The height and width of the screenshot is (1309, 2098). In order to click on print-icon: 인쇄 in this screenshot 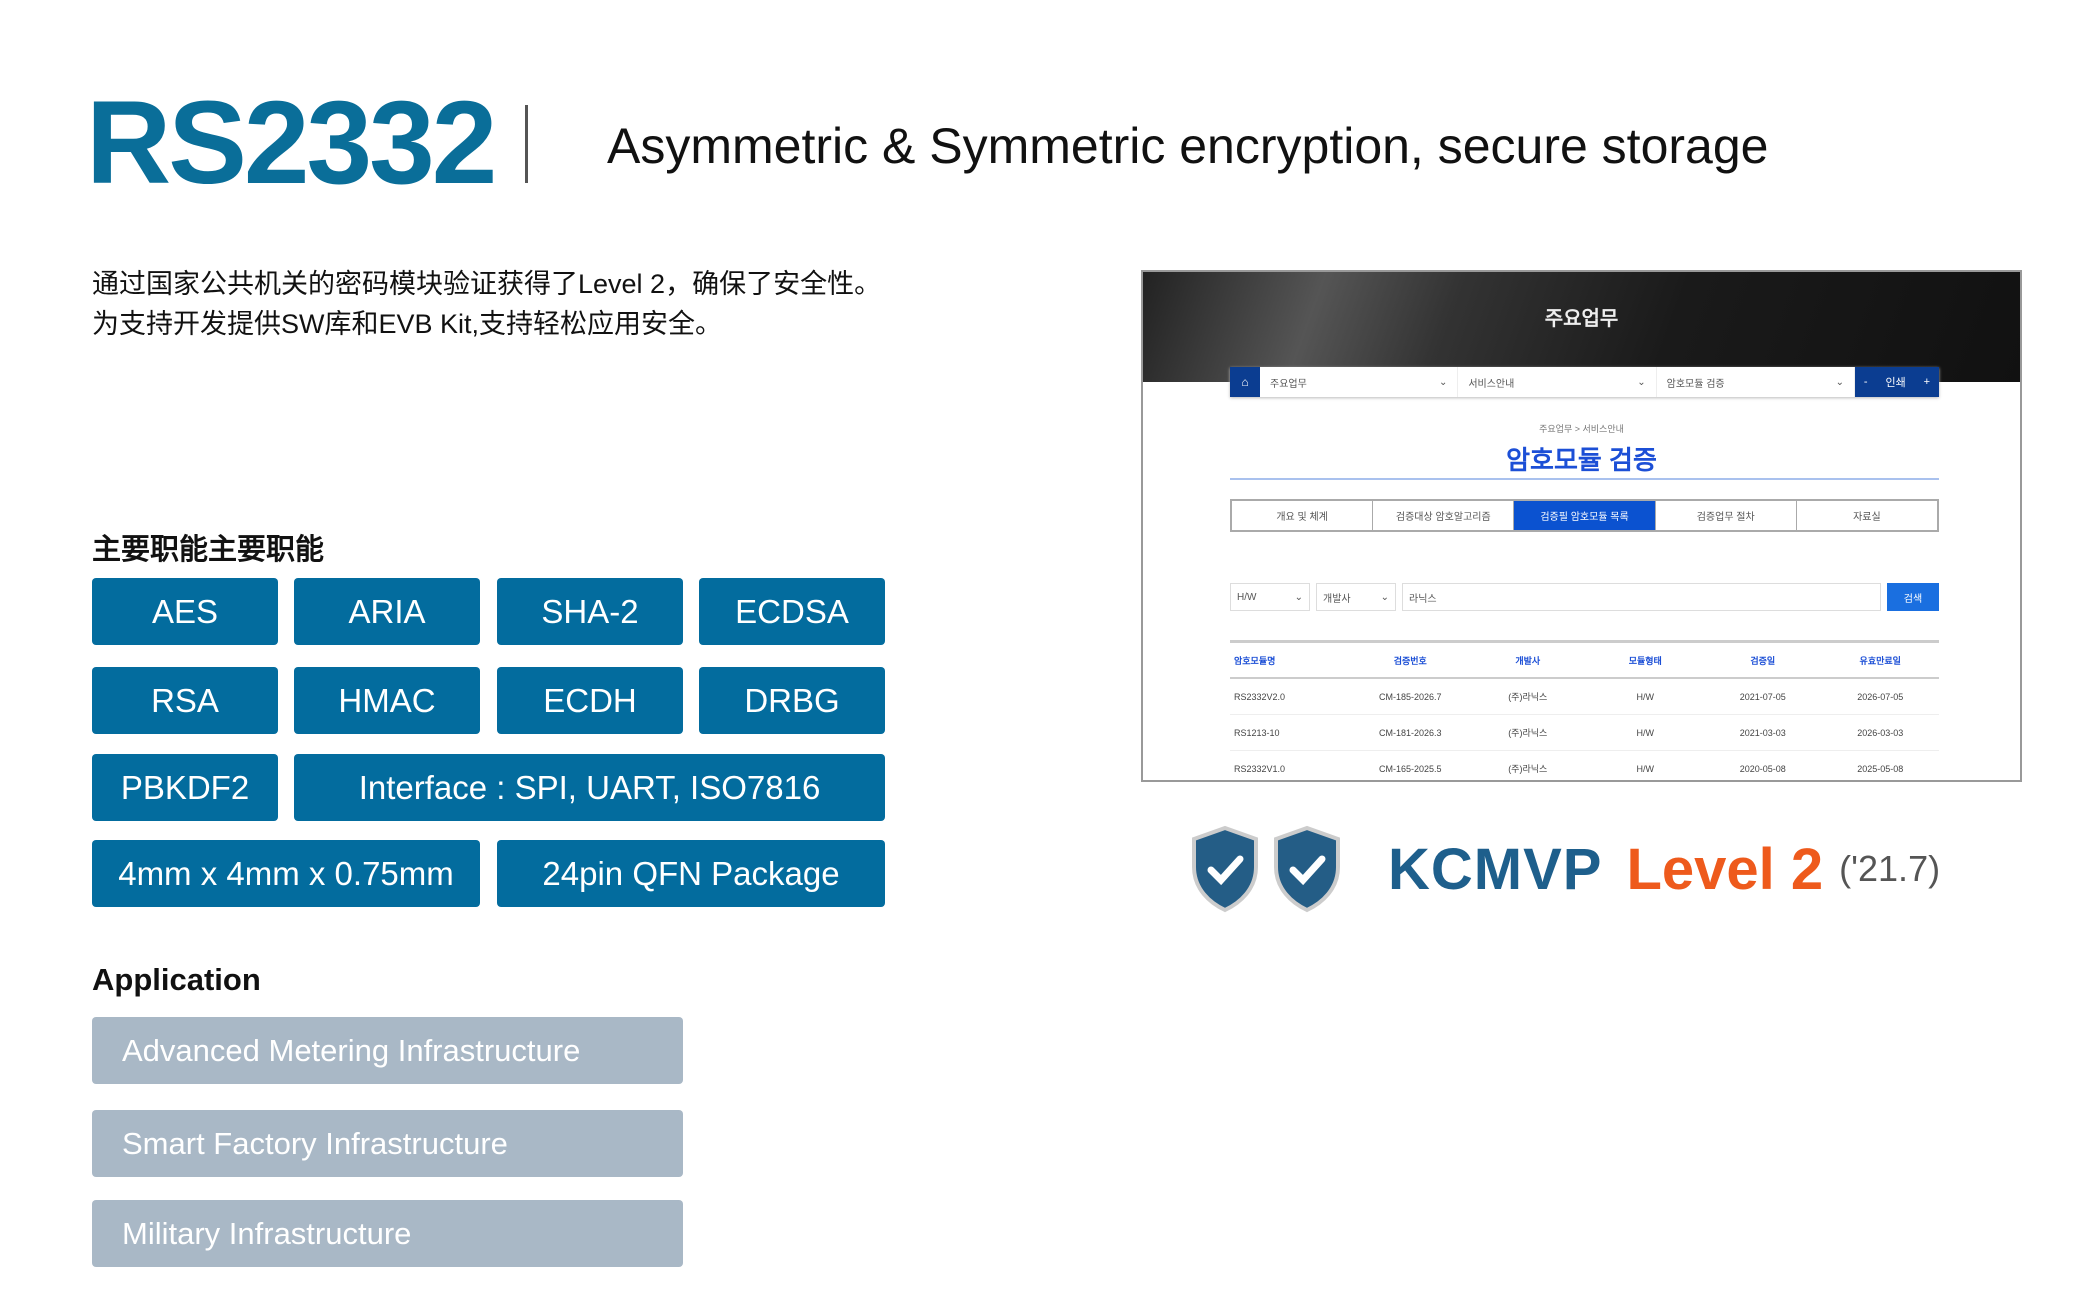, I will do `click(1895, 383)`.